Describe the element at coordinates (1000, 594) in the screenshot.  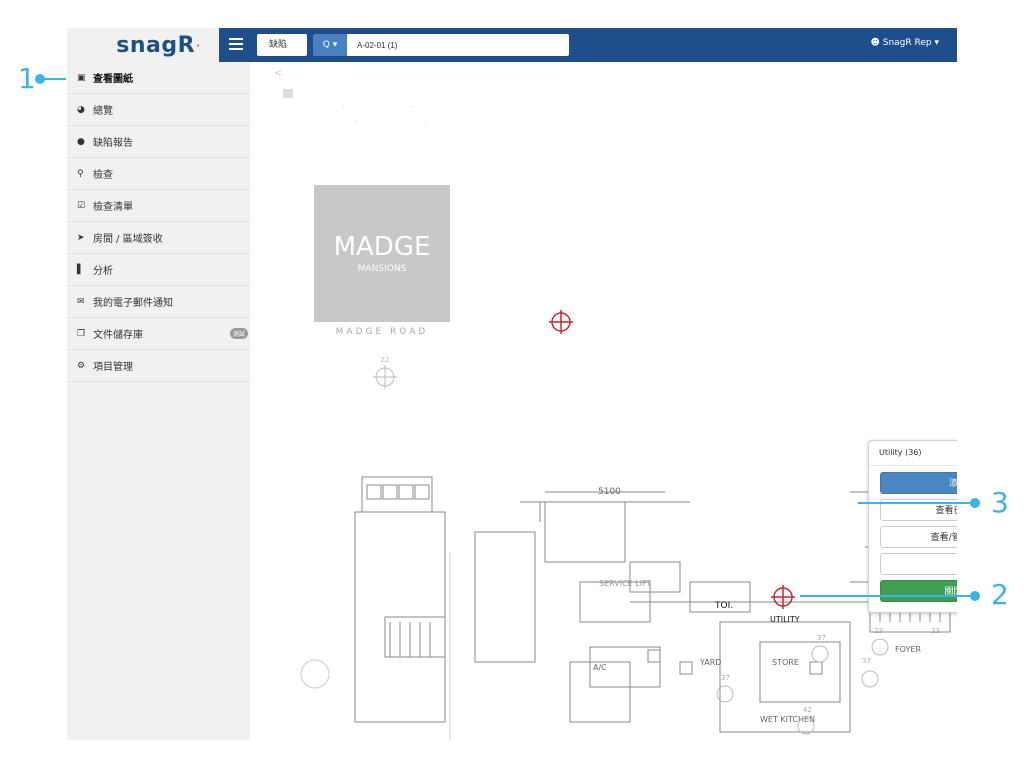
I see `callout-2-number: 2` at that location.